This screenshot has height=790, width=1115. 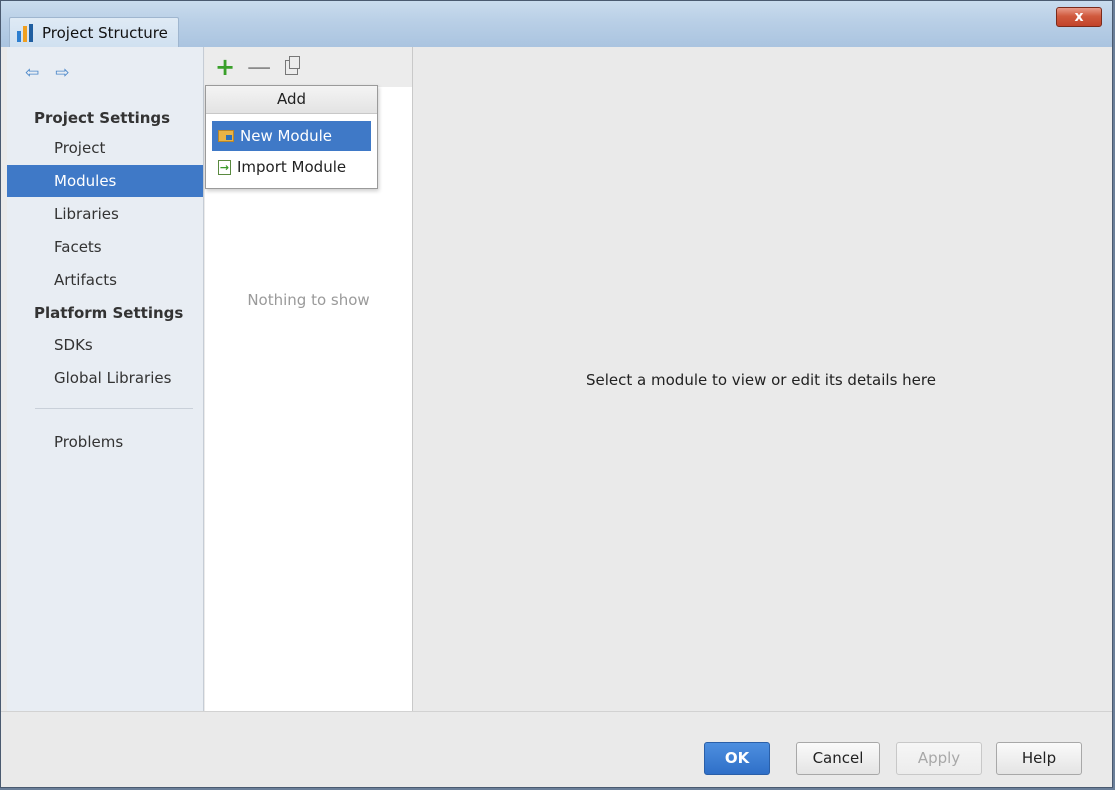 I want to click on menu-item-label: New Module, so click(x=286, y=136).